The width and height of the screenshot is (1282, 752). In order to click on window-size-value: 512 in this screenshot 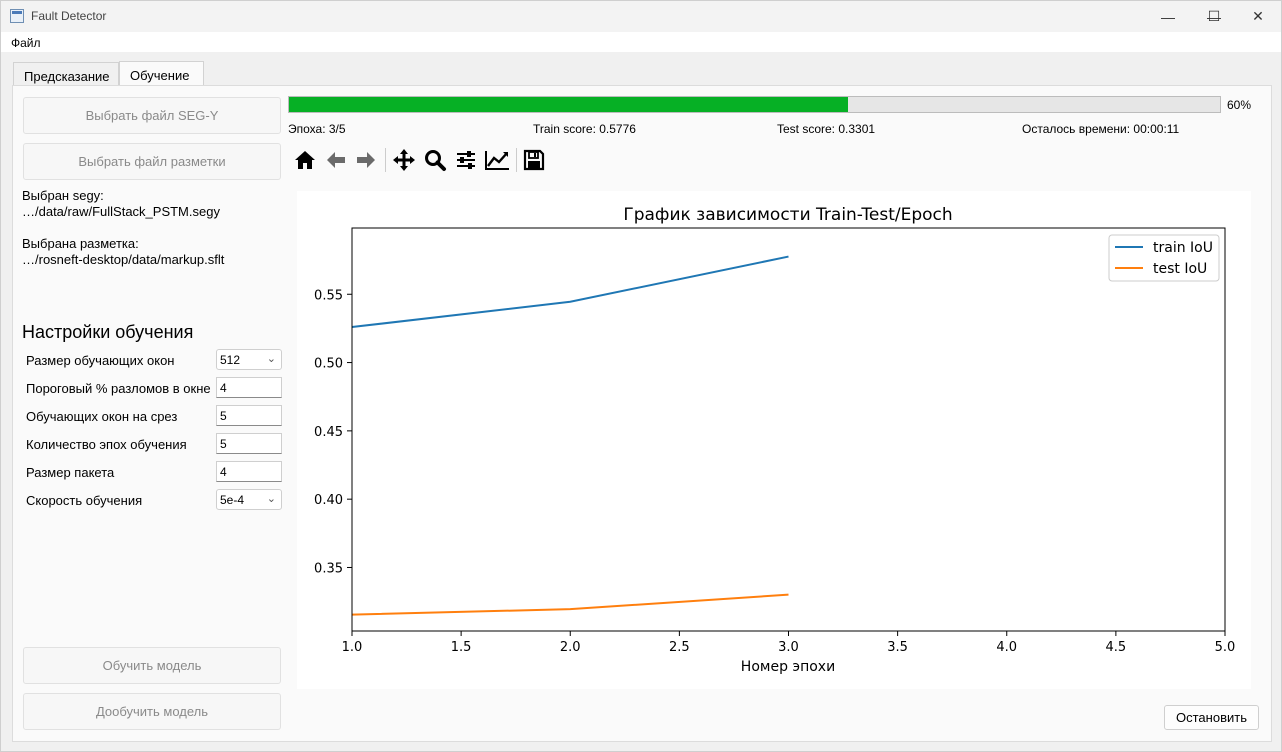, I will do `click(230, 360)`.